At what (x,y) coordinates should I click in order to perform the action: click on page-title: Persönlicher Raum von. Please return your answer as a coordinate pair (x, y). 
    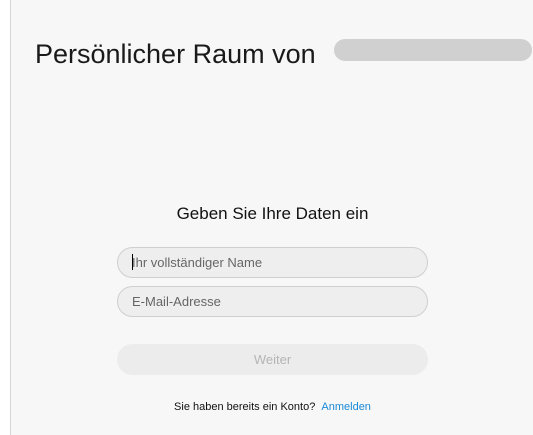
    Looking at the image, I should click on (175, 54).